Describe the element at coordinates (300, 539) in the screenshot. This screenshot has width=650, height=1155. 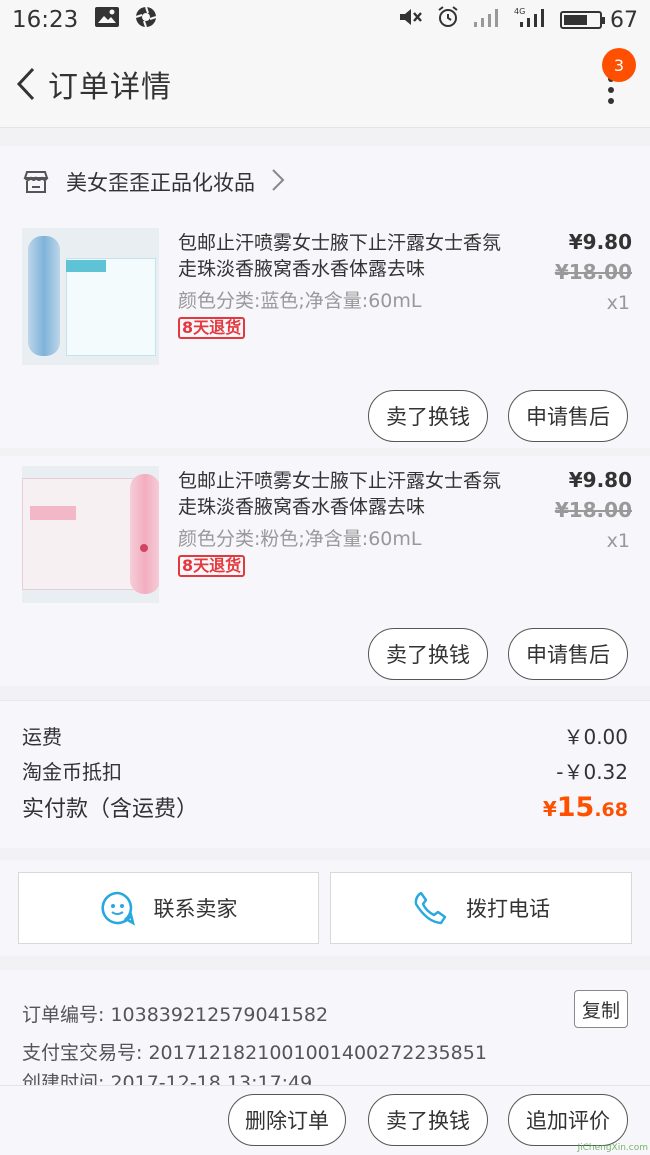
I see `product-spec: 颜色分类:粉色;净含量:60mL` at that location.